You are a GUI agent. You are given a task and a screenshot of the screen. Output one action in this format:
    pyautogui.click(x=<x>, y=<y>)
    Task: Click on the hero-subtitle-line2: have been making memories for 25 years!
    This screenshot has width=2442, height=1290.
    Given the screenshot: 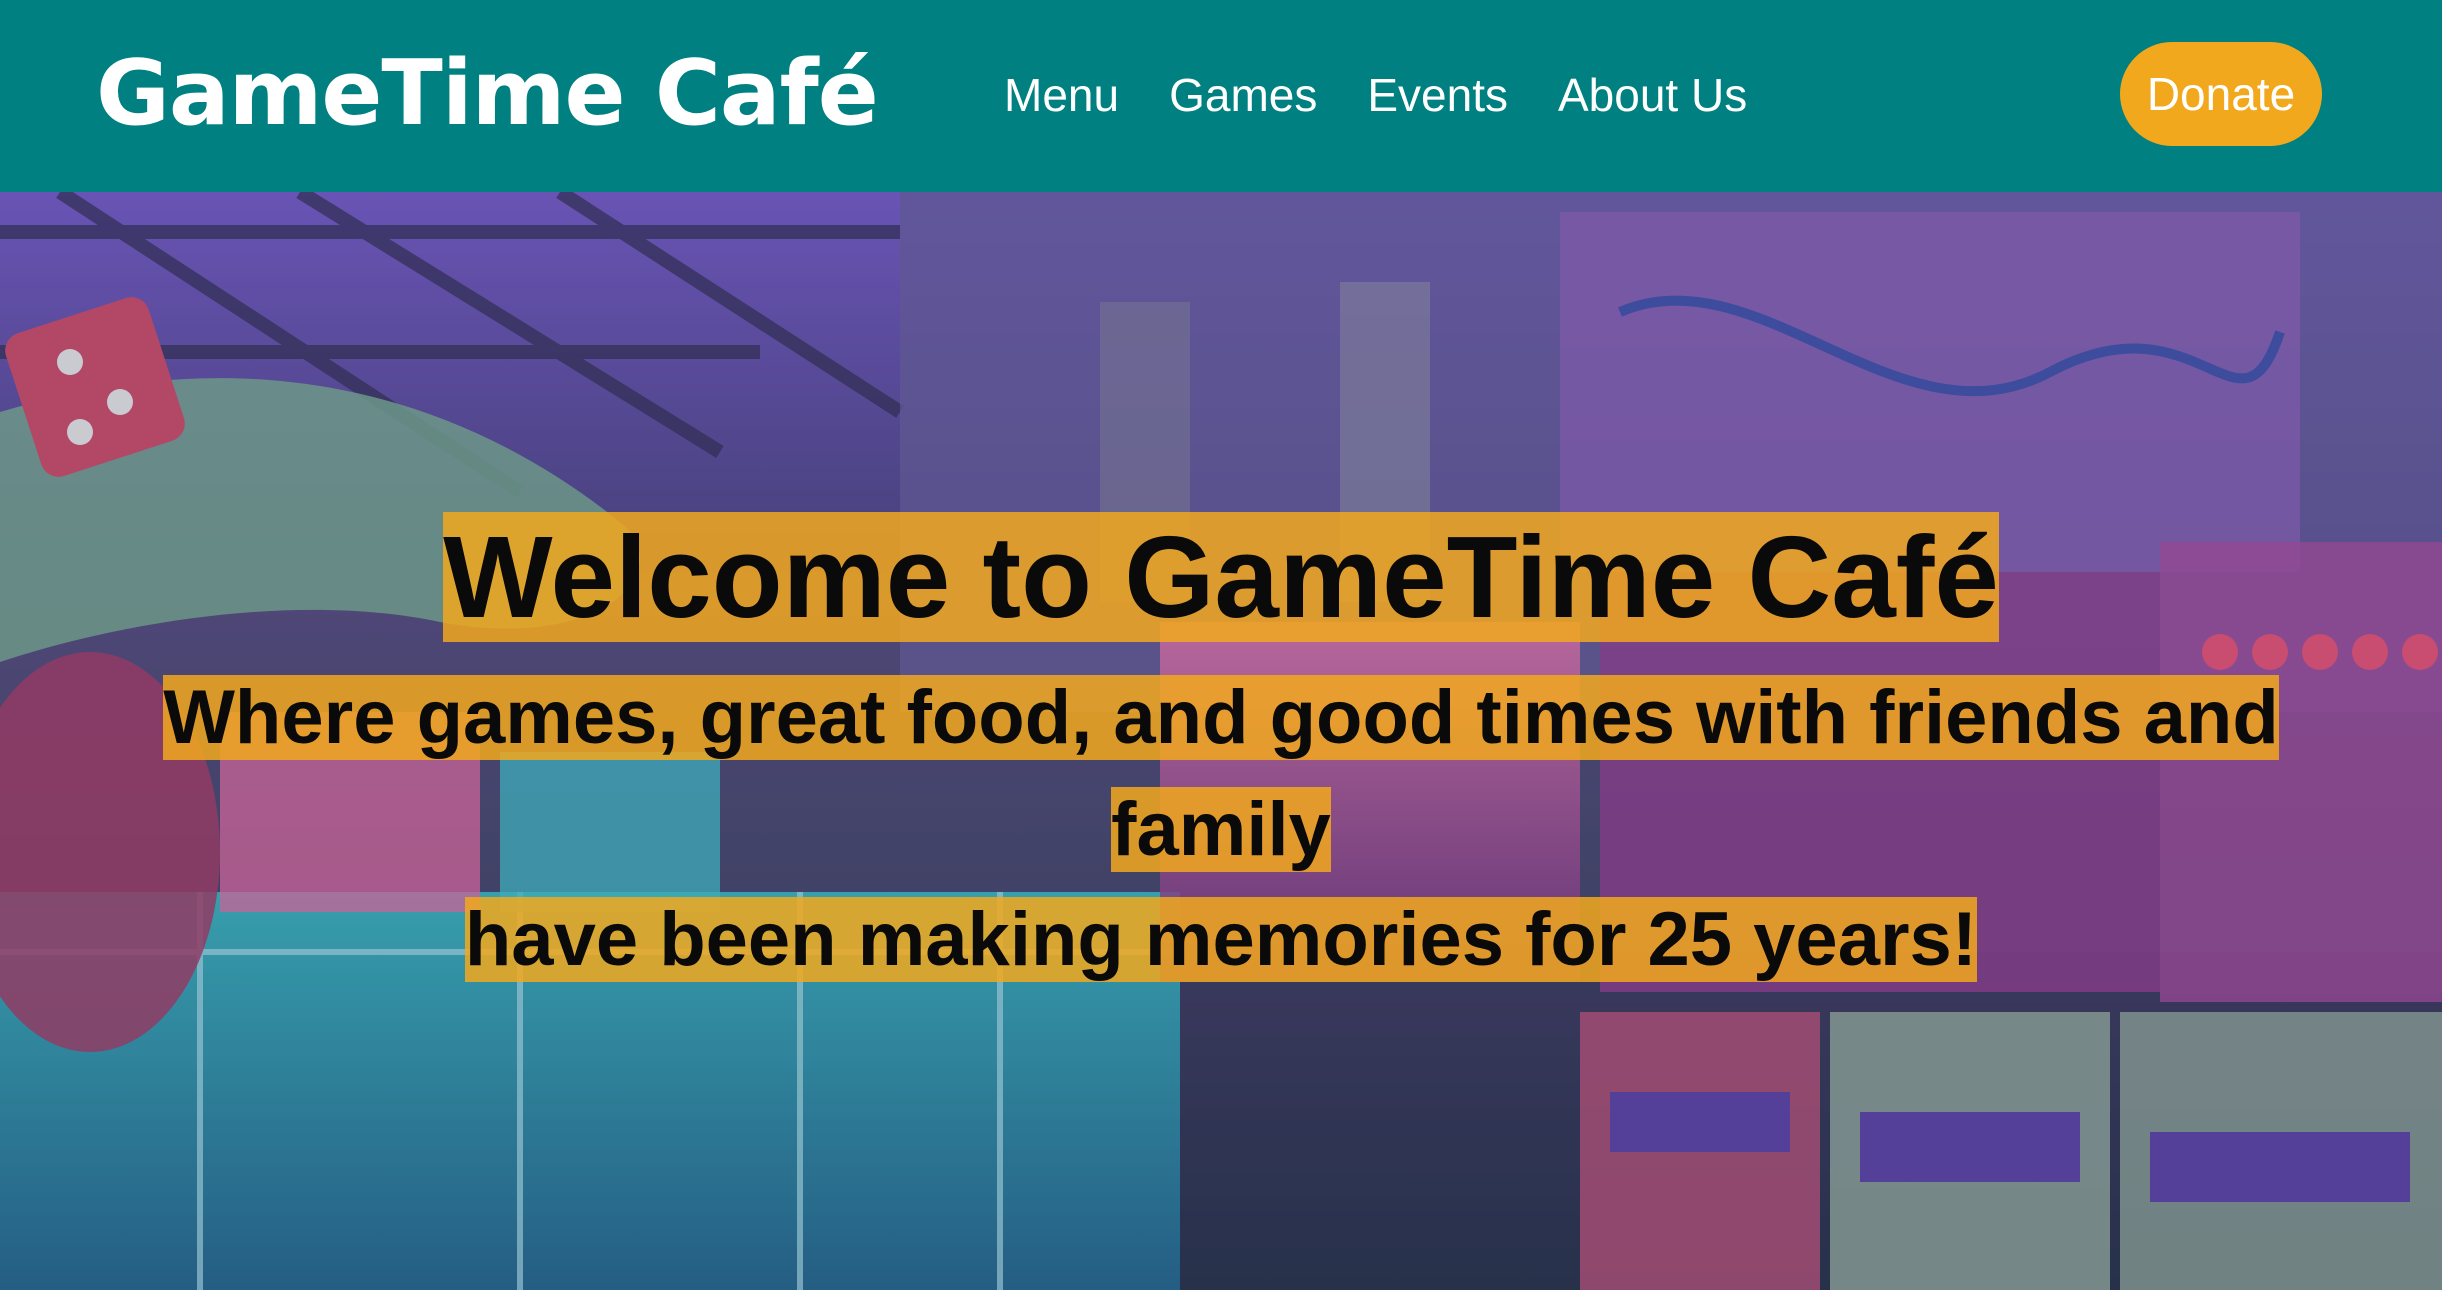 What is the action you would take?
    pyautogui.click(x=1221, y=939)
    